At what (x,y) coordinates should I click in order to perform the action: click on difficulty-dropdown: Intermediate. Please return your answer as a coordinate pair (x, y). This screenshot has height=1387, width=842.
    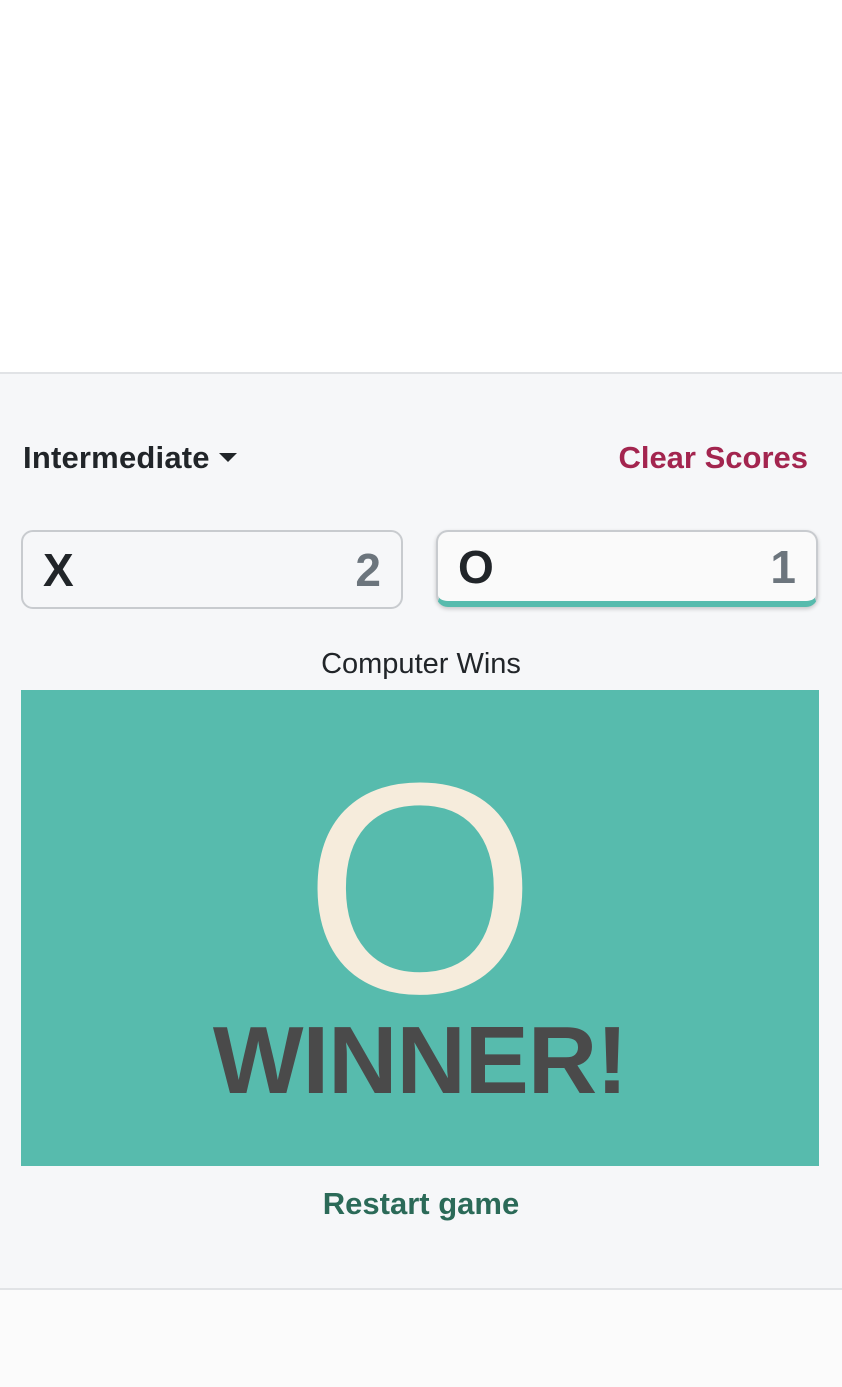
    Looking at the image, I should click on (130, 458).